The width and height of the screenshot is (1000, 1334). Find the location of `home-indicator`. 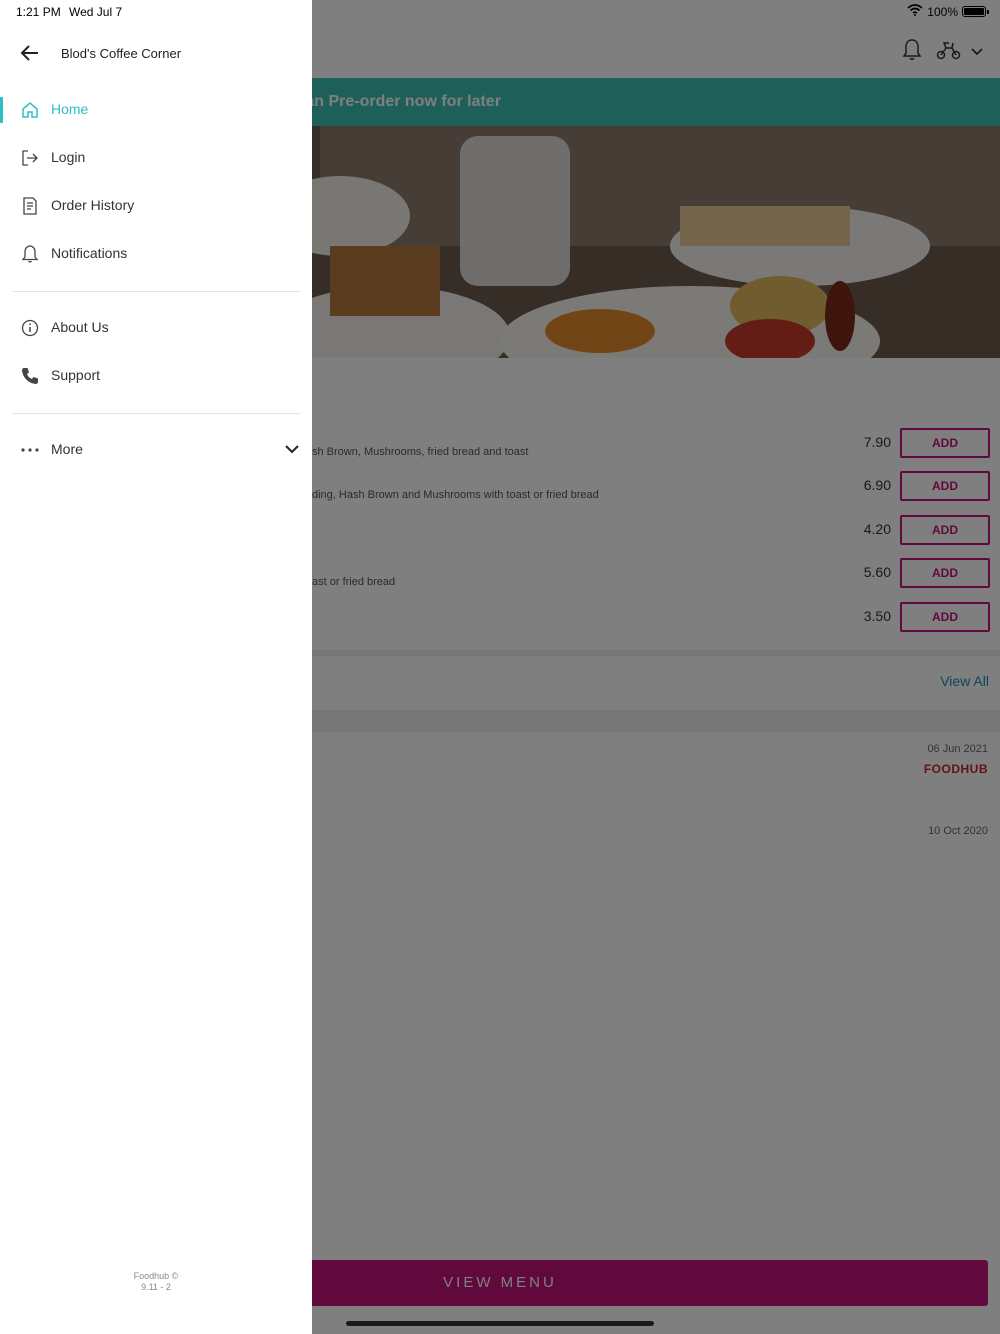

home-indicator is located at coordinates (500, 1323).